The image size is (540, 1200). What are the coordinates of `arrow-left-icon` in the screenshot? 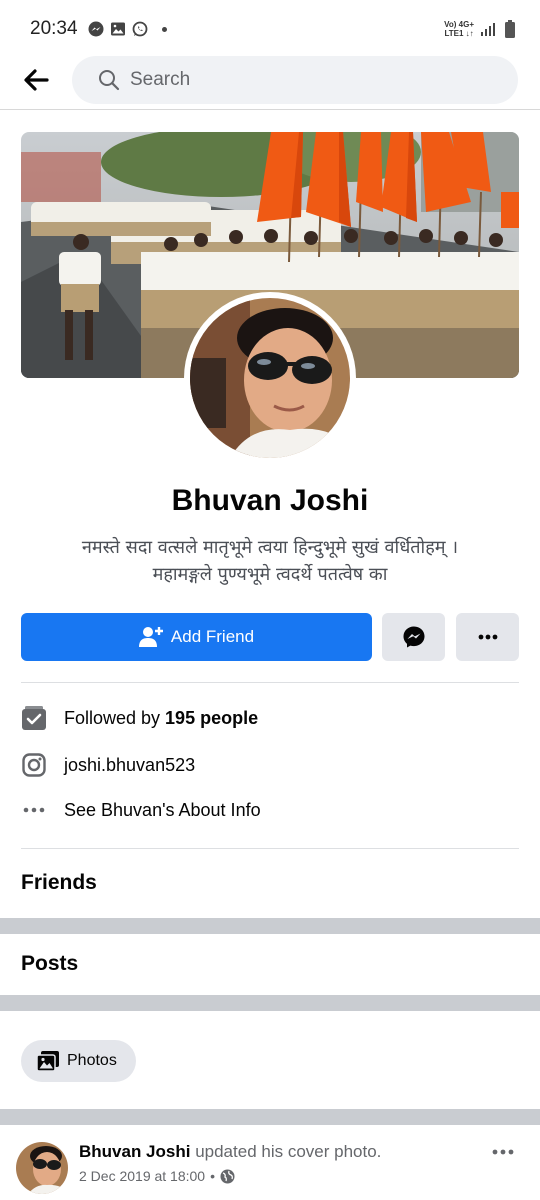 It's located at (36, 79).